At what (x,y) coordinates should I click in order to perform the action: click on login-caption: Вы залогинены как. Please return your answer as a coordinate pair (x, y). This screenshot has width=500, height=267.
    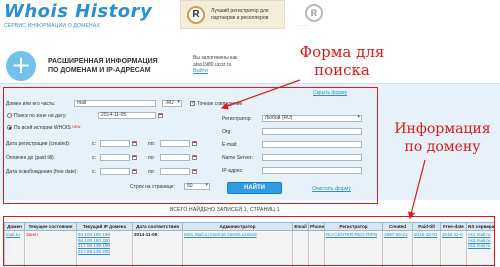
    Looking at the image, I should click on (215, 58).